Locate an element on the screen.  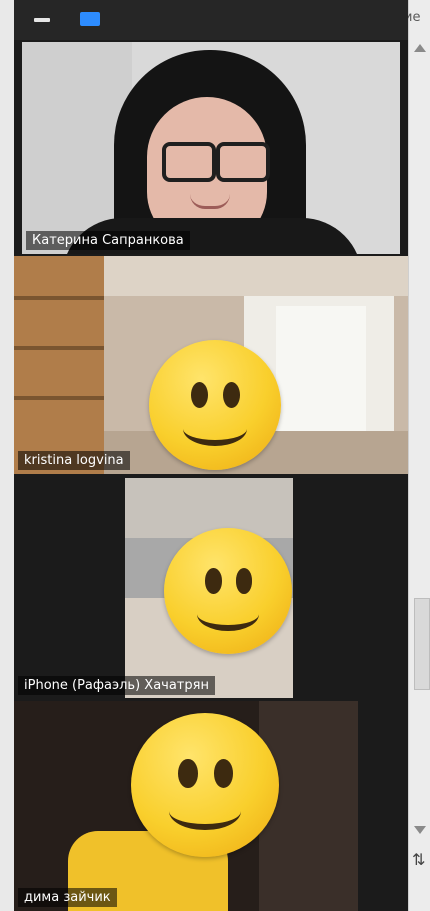
glasses-left-lens is located at coordinates (189, 162).